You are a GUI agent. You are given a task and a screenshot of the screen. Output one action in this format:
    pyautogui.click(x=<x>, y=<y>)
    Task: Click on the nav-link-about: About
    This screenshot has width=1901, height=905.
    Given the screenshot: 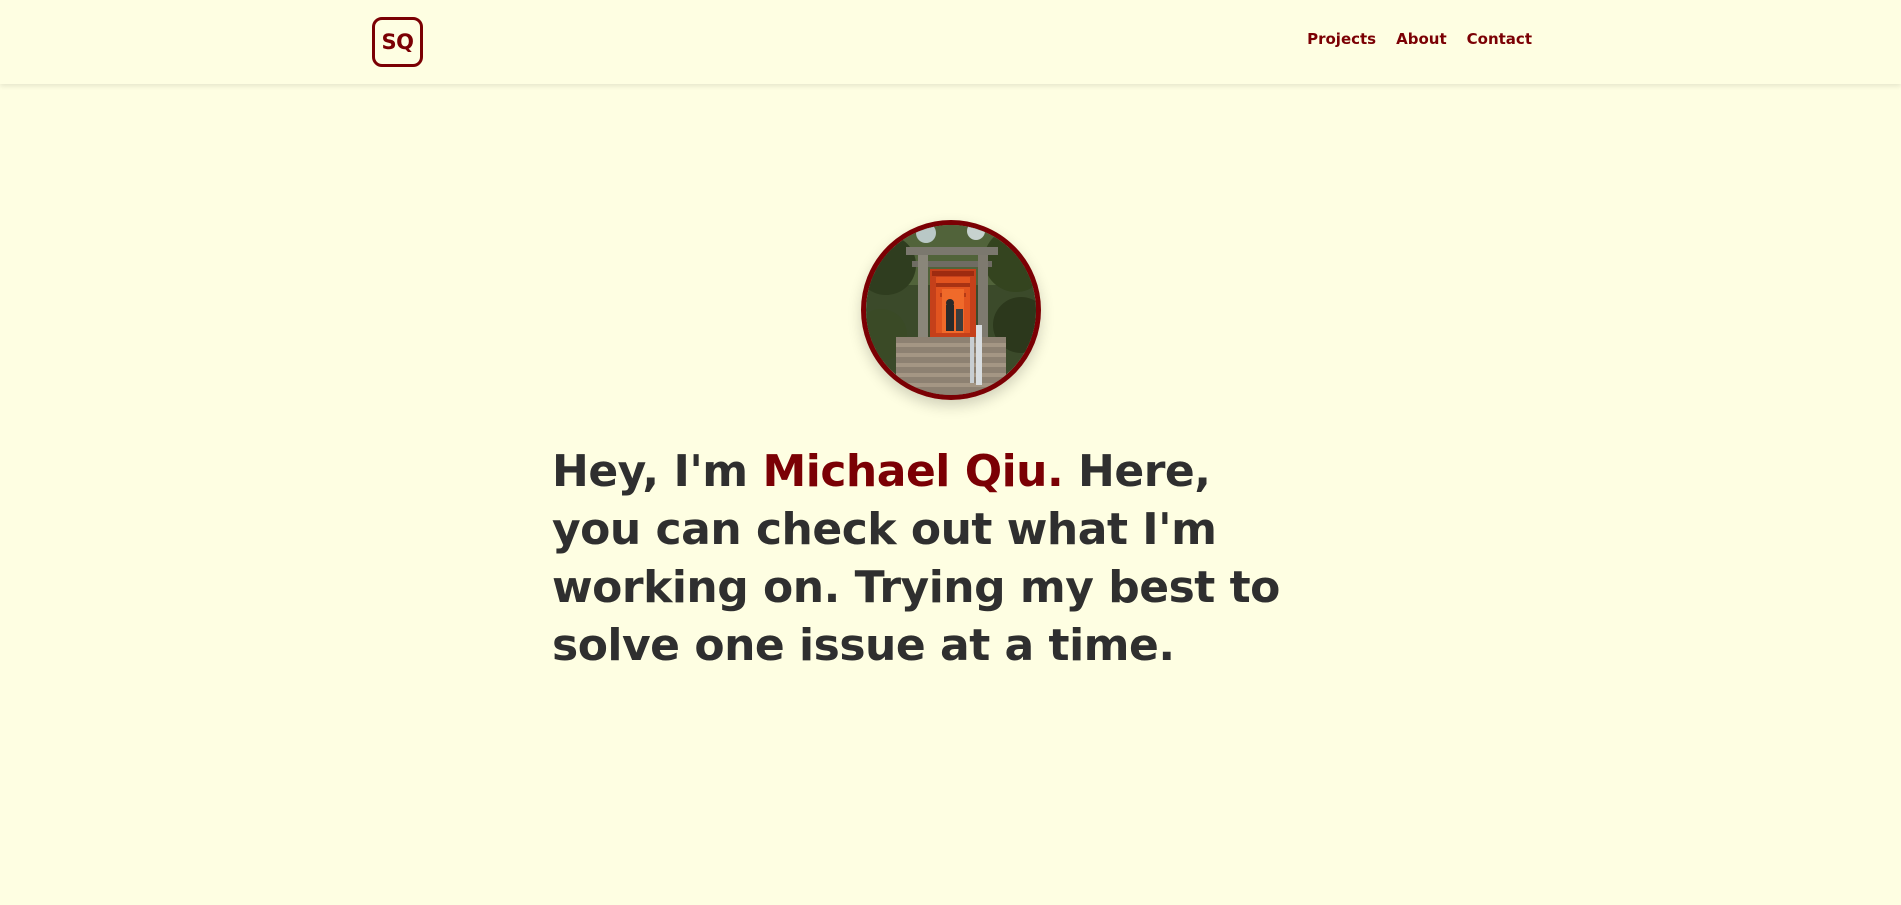 What is the action you would take?
    pyautogui.click(x=1421, y=39)
    